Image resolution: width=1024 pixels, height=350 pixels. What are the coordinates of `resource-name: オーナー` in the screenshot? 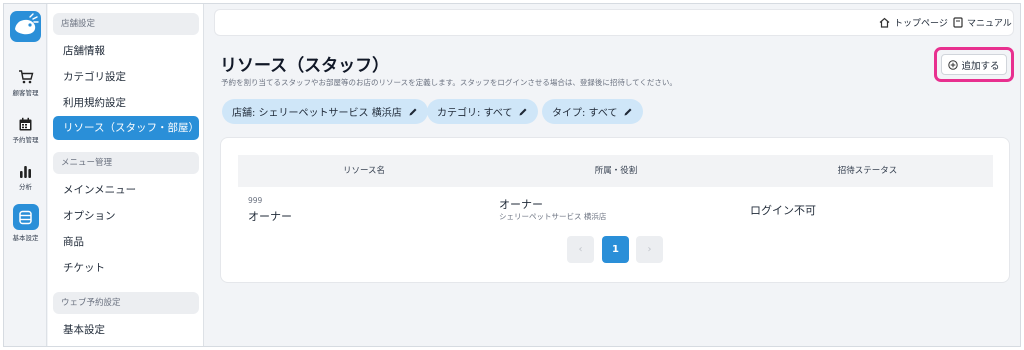 It's located at (270, 216).